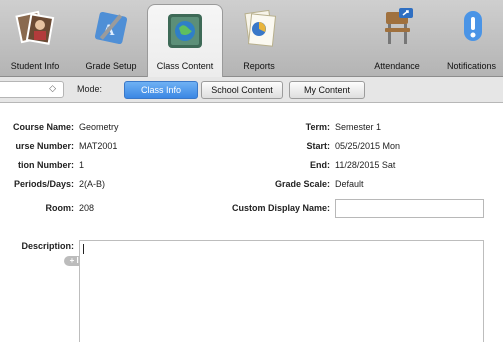 The image size is (503, 342). I want to click on periods-days-value: 2(A-B), so click(92, 184).